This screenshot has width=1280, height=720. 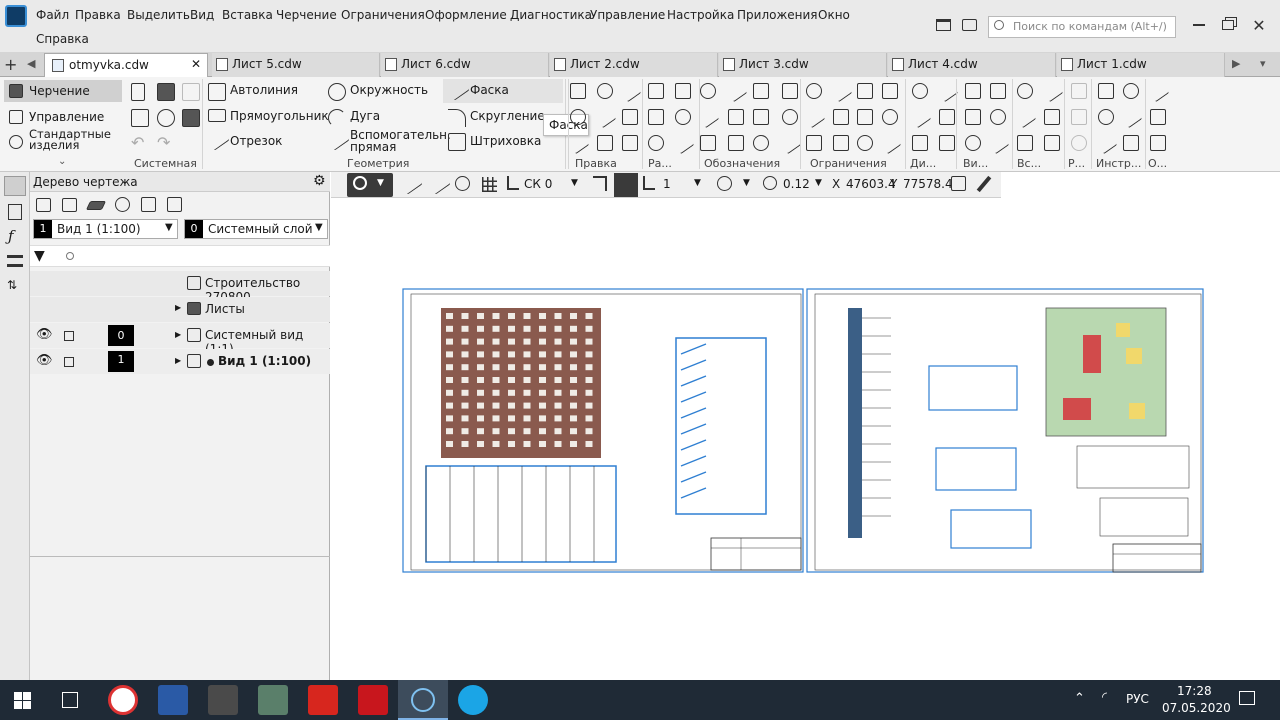 What do you see at coordinates (1141, 65) in the screenshot?
I see `tab-sheet-1: Лист 1.cdw` at bounding box center [1141, 65].